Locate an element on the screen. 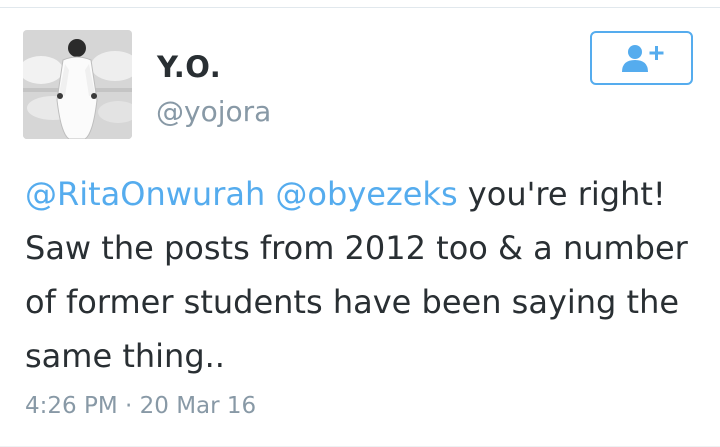 The image size is (720, 447). follow-button is located at coordinates (641, 58).